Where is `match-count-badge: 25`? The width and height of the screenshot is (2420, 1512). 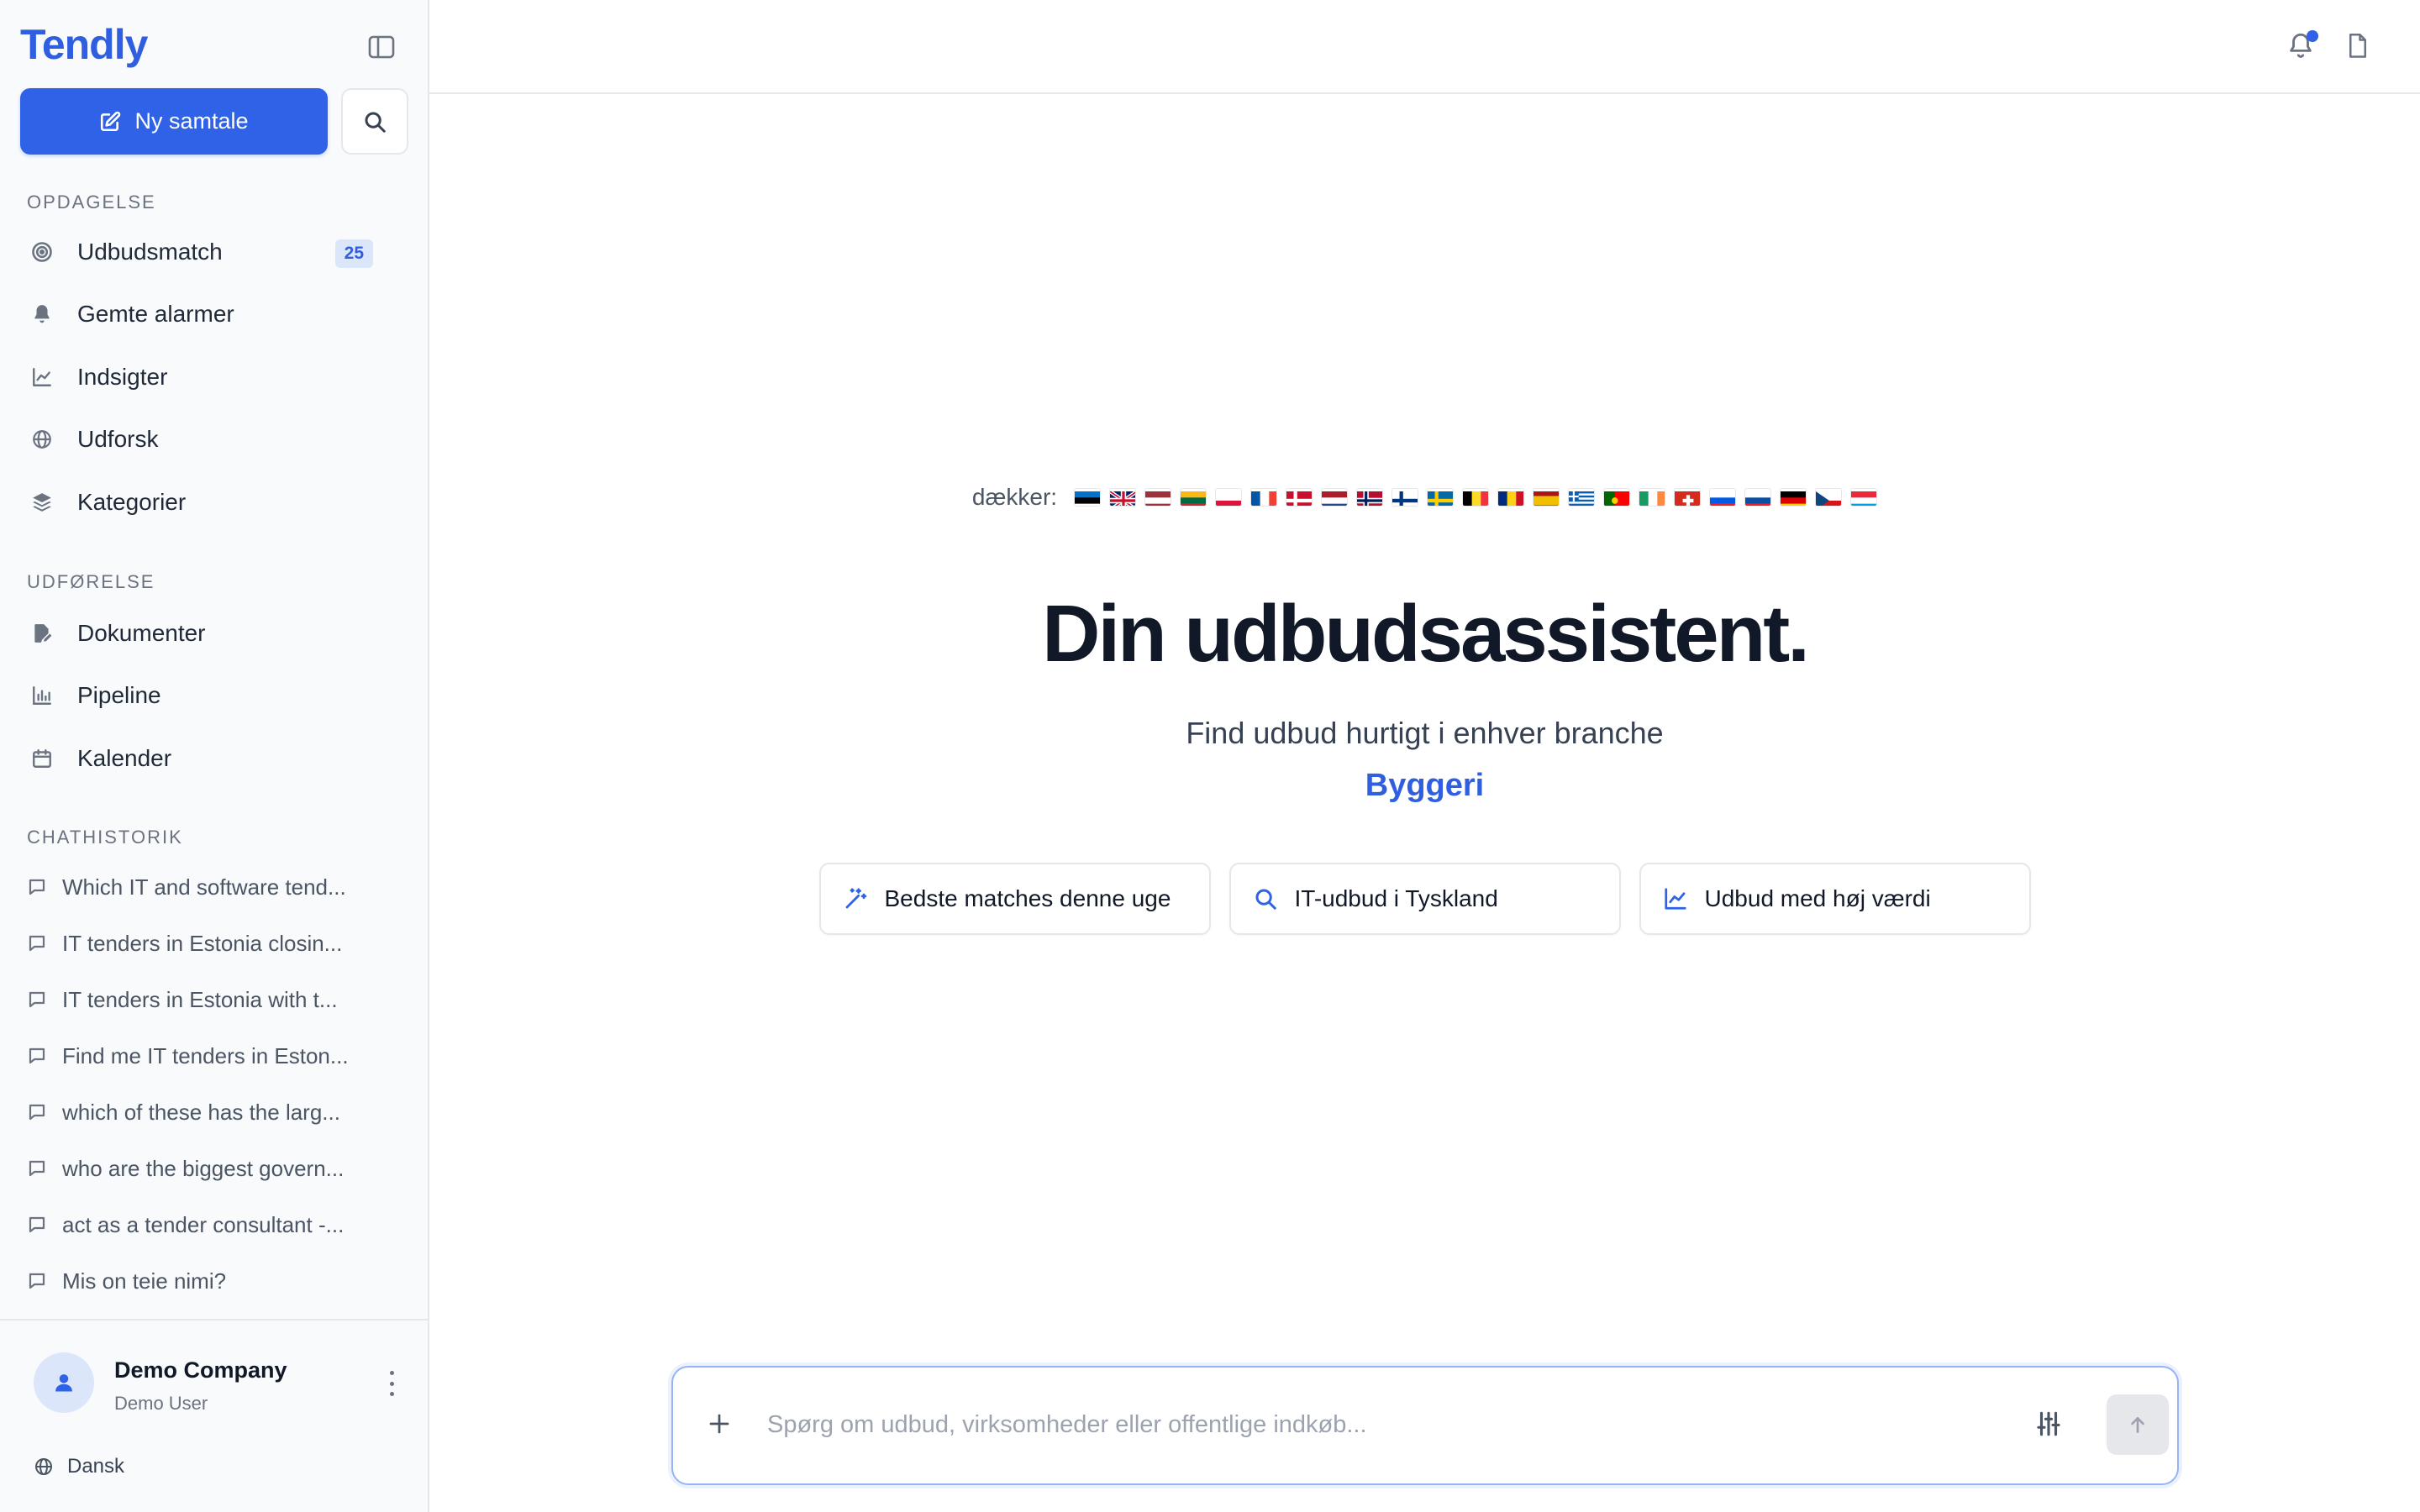
match-count-badge: 25 is located at coordinates (353, 253).